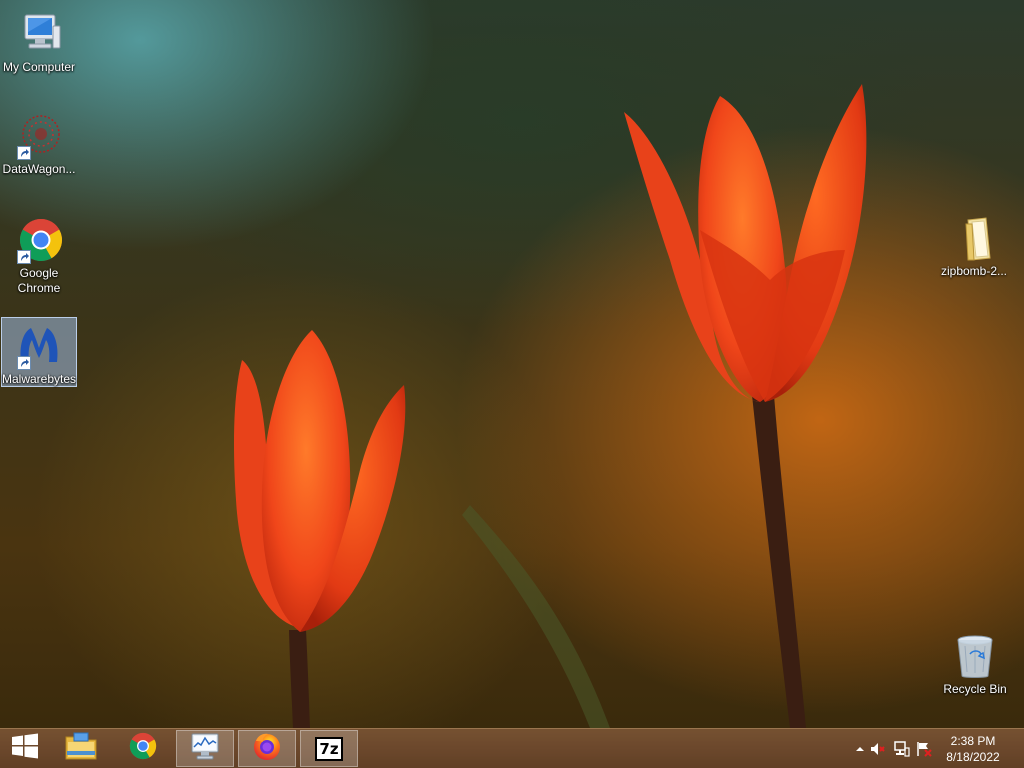 Image resolution: width=1024 pixels, height=768 pixels. Describe the element at coordinates (975, 689) in the screenshot. I see `desktop-icon-label: Recycle Bin` at that location.